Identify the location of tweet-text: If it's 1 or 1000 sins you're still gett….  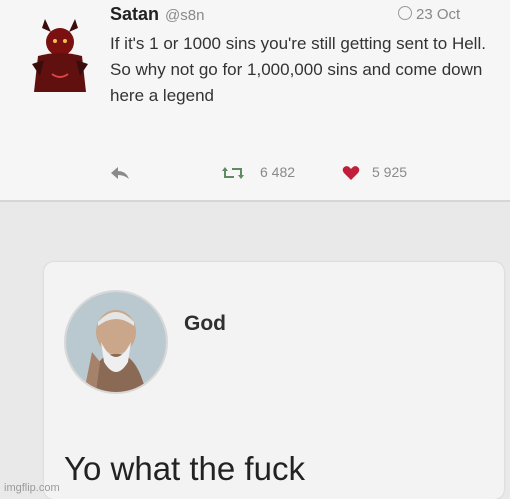
(298, 69).